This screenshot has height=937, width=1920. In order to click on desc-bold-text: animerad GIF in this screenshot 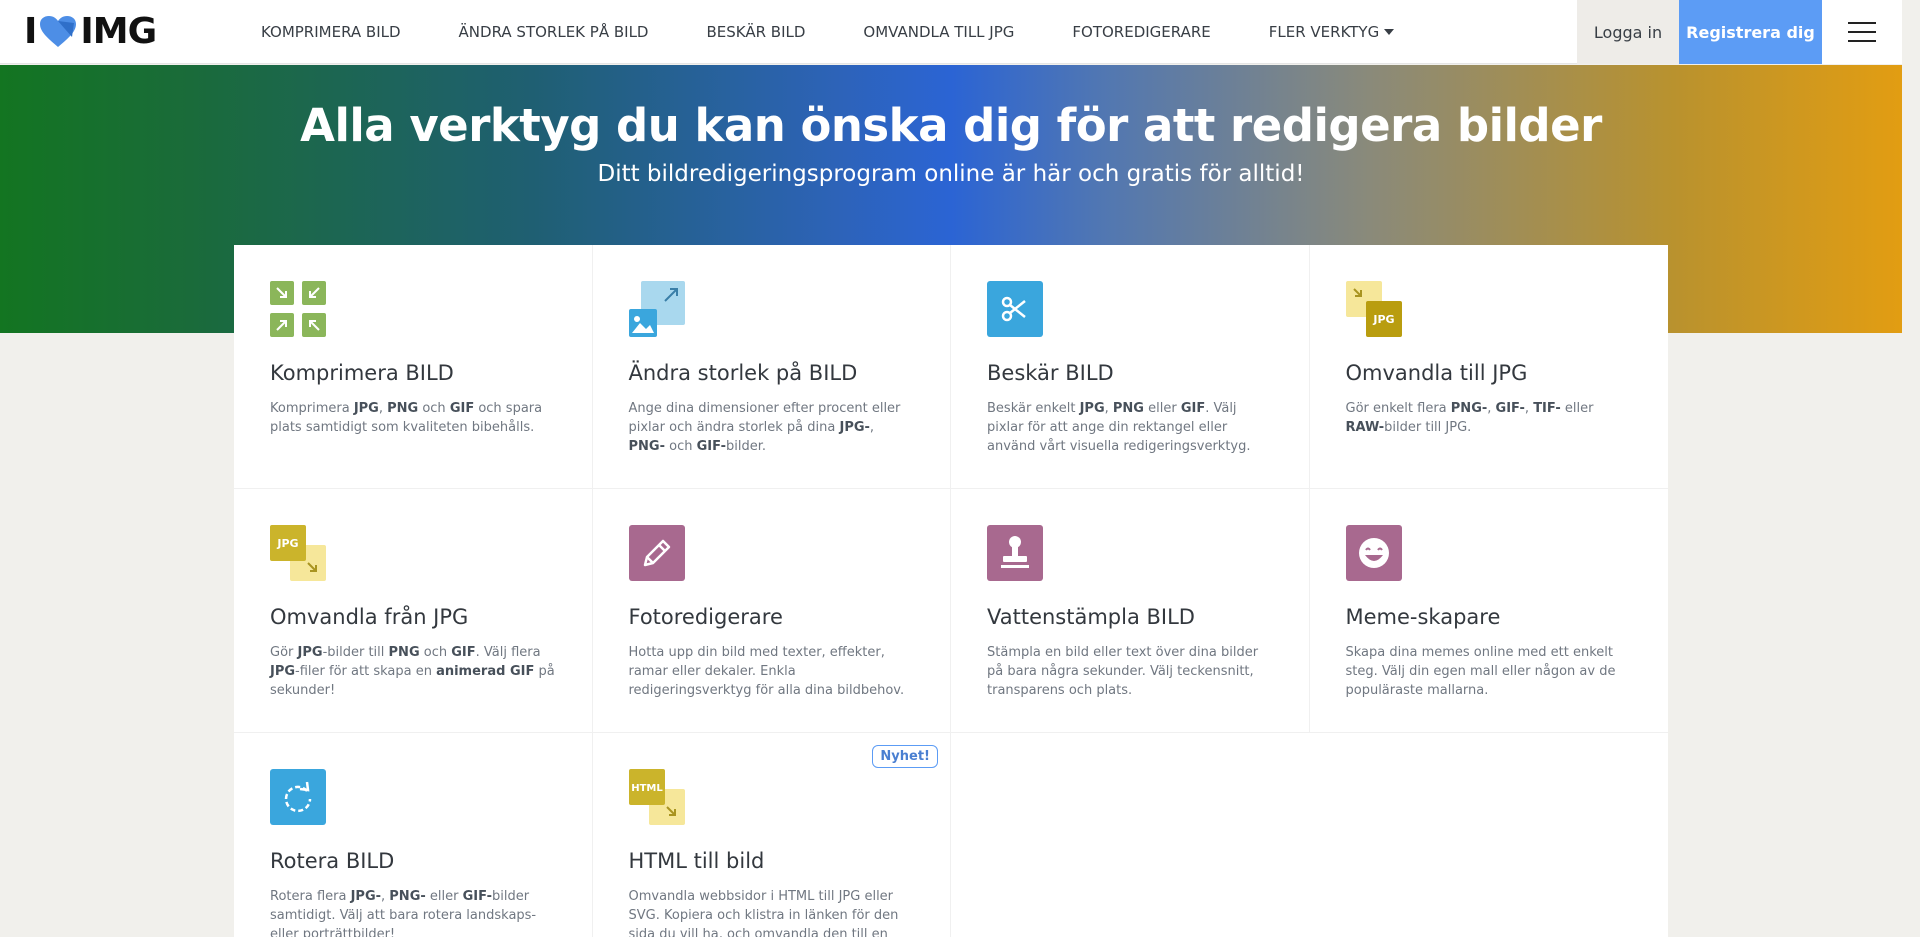, I will do `click(485, 671)`.